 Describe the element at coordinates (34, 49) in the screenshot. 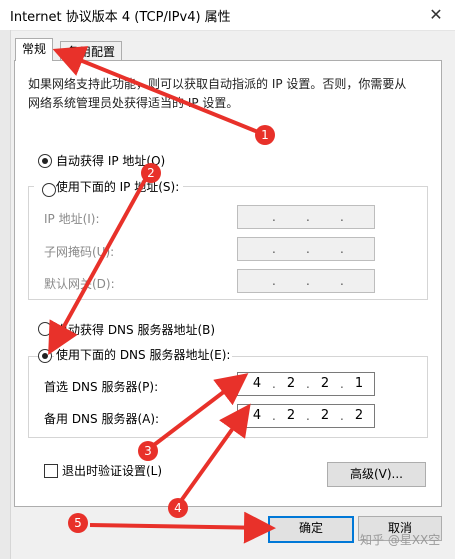

I see `tab-general: 常规` at that location.